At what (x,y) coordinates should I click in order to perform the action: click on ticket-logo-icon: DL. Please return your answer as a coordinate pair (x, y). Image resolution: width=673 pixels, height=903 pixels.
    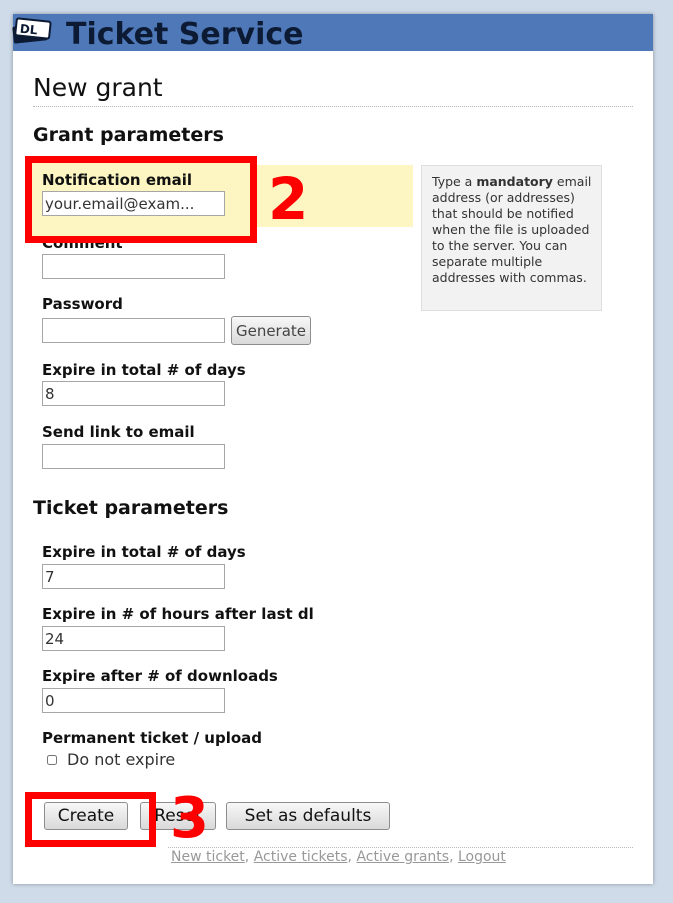
    Looking at the image, I should click on (32, 30).